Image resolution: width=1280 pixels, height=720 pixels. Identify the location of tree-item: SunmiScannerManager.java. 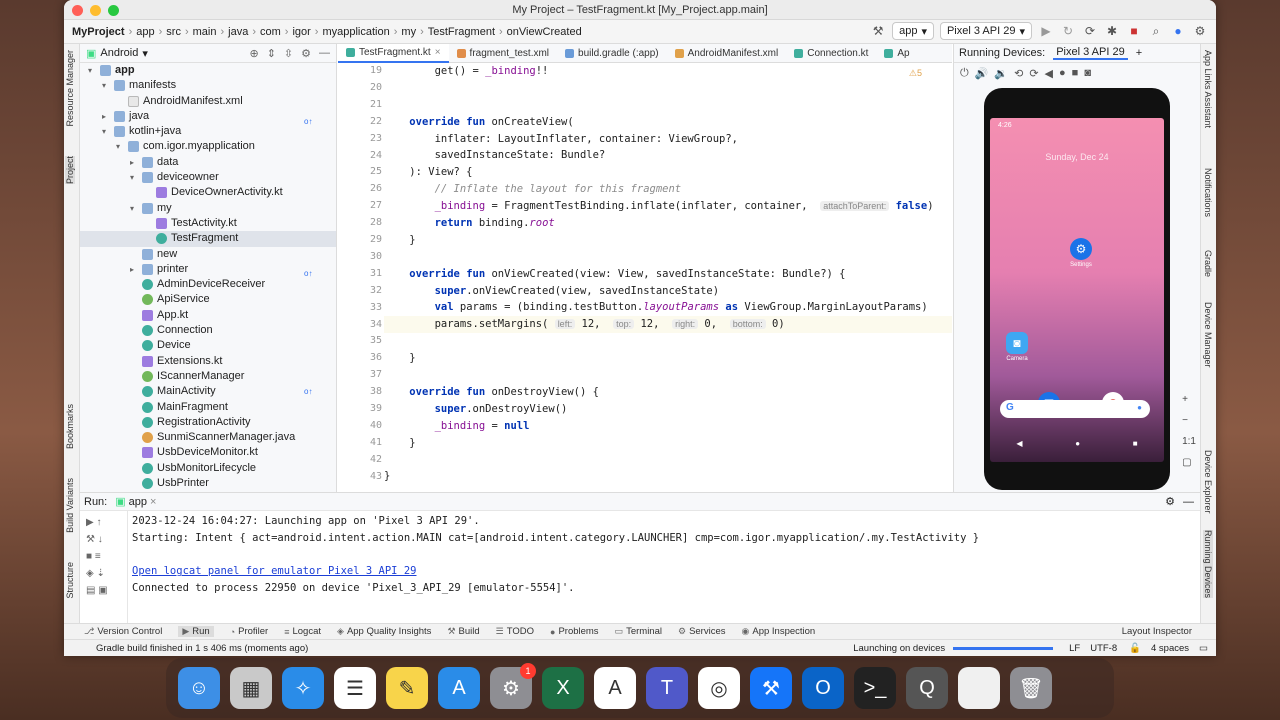
(208, 437).